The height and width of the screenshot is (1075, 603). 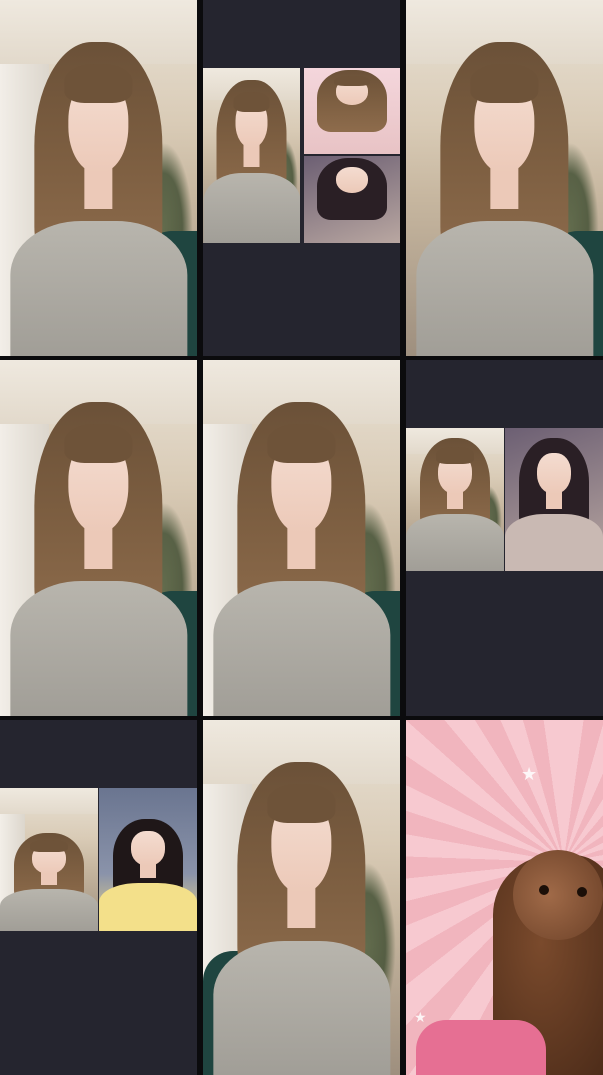 What do you see at coordinates (558, 895) in the screenshot?
I see `monkey-face` at bounding box center [558, 895].